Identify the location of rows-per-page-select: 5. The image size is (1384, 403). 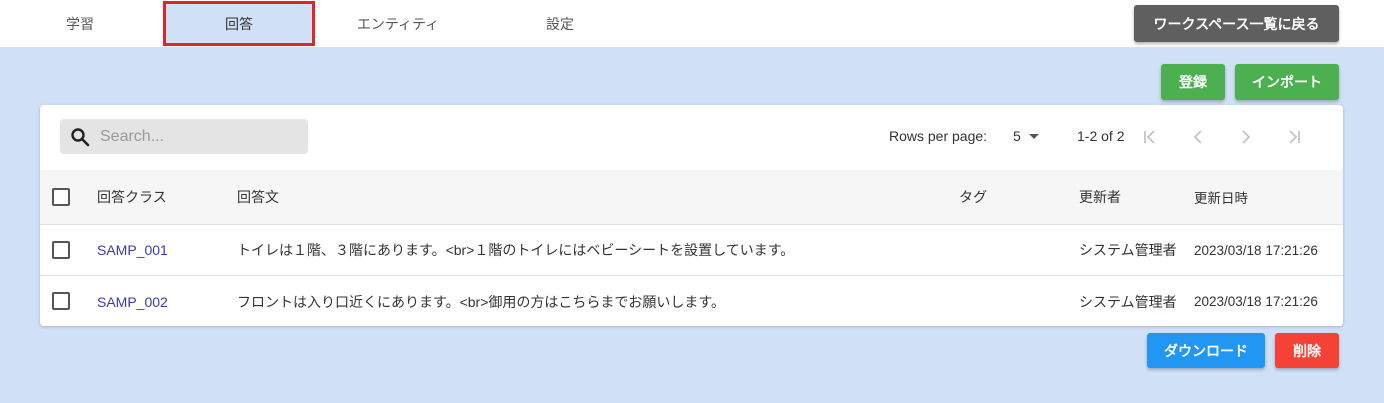
(1026, 136).